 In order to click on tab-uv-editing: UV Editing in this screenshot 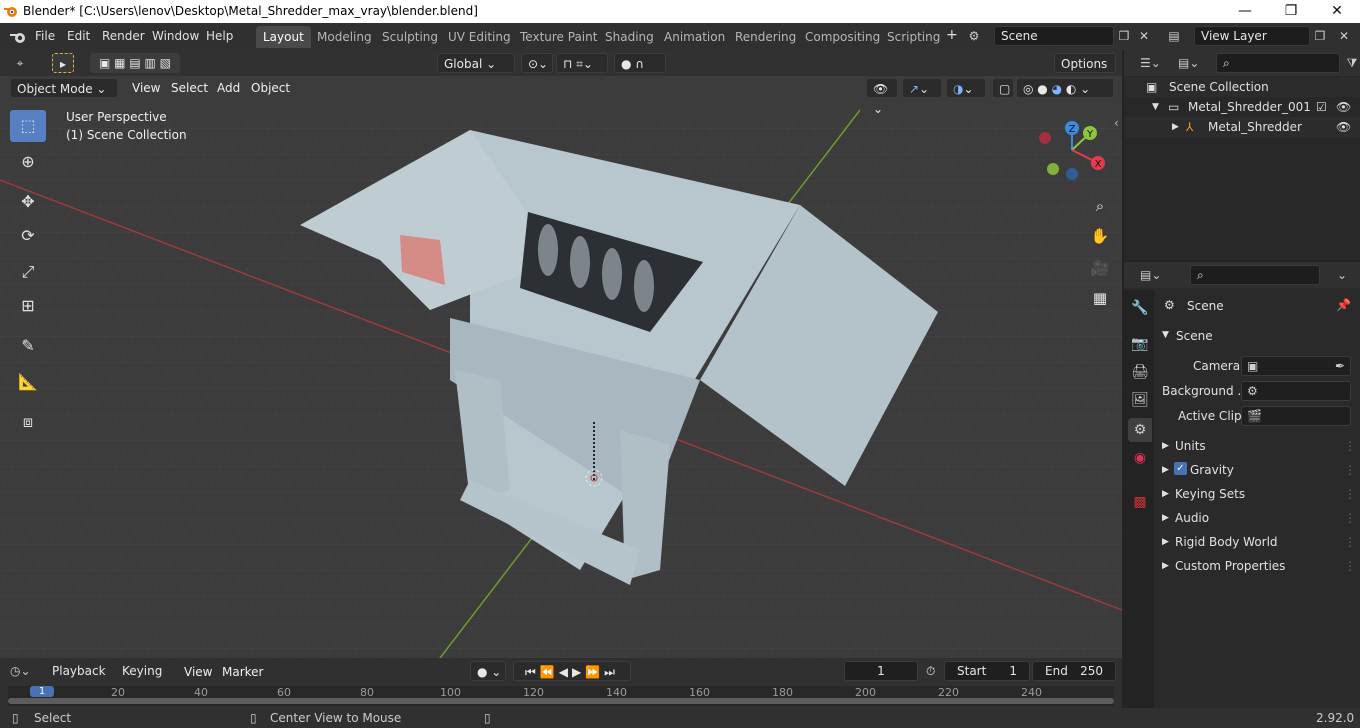, I will do `click(479, 37)`.